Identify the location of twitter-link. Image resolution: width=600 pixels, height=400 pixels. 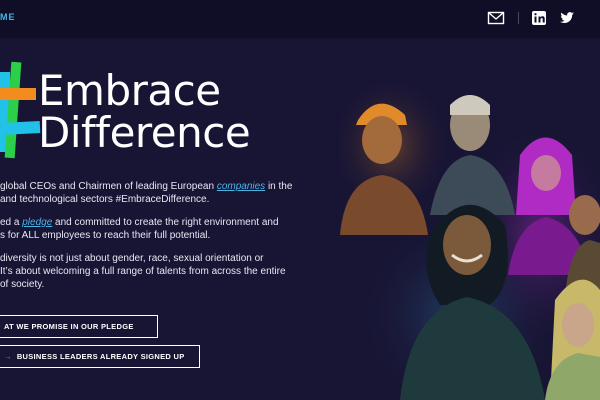
(567, 18).